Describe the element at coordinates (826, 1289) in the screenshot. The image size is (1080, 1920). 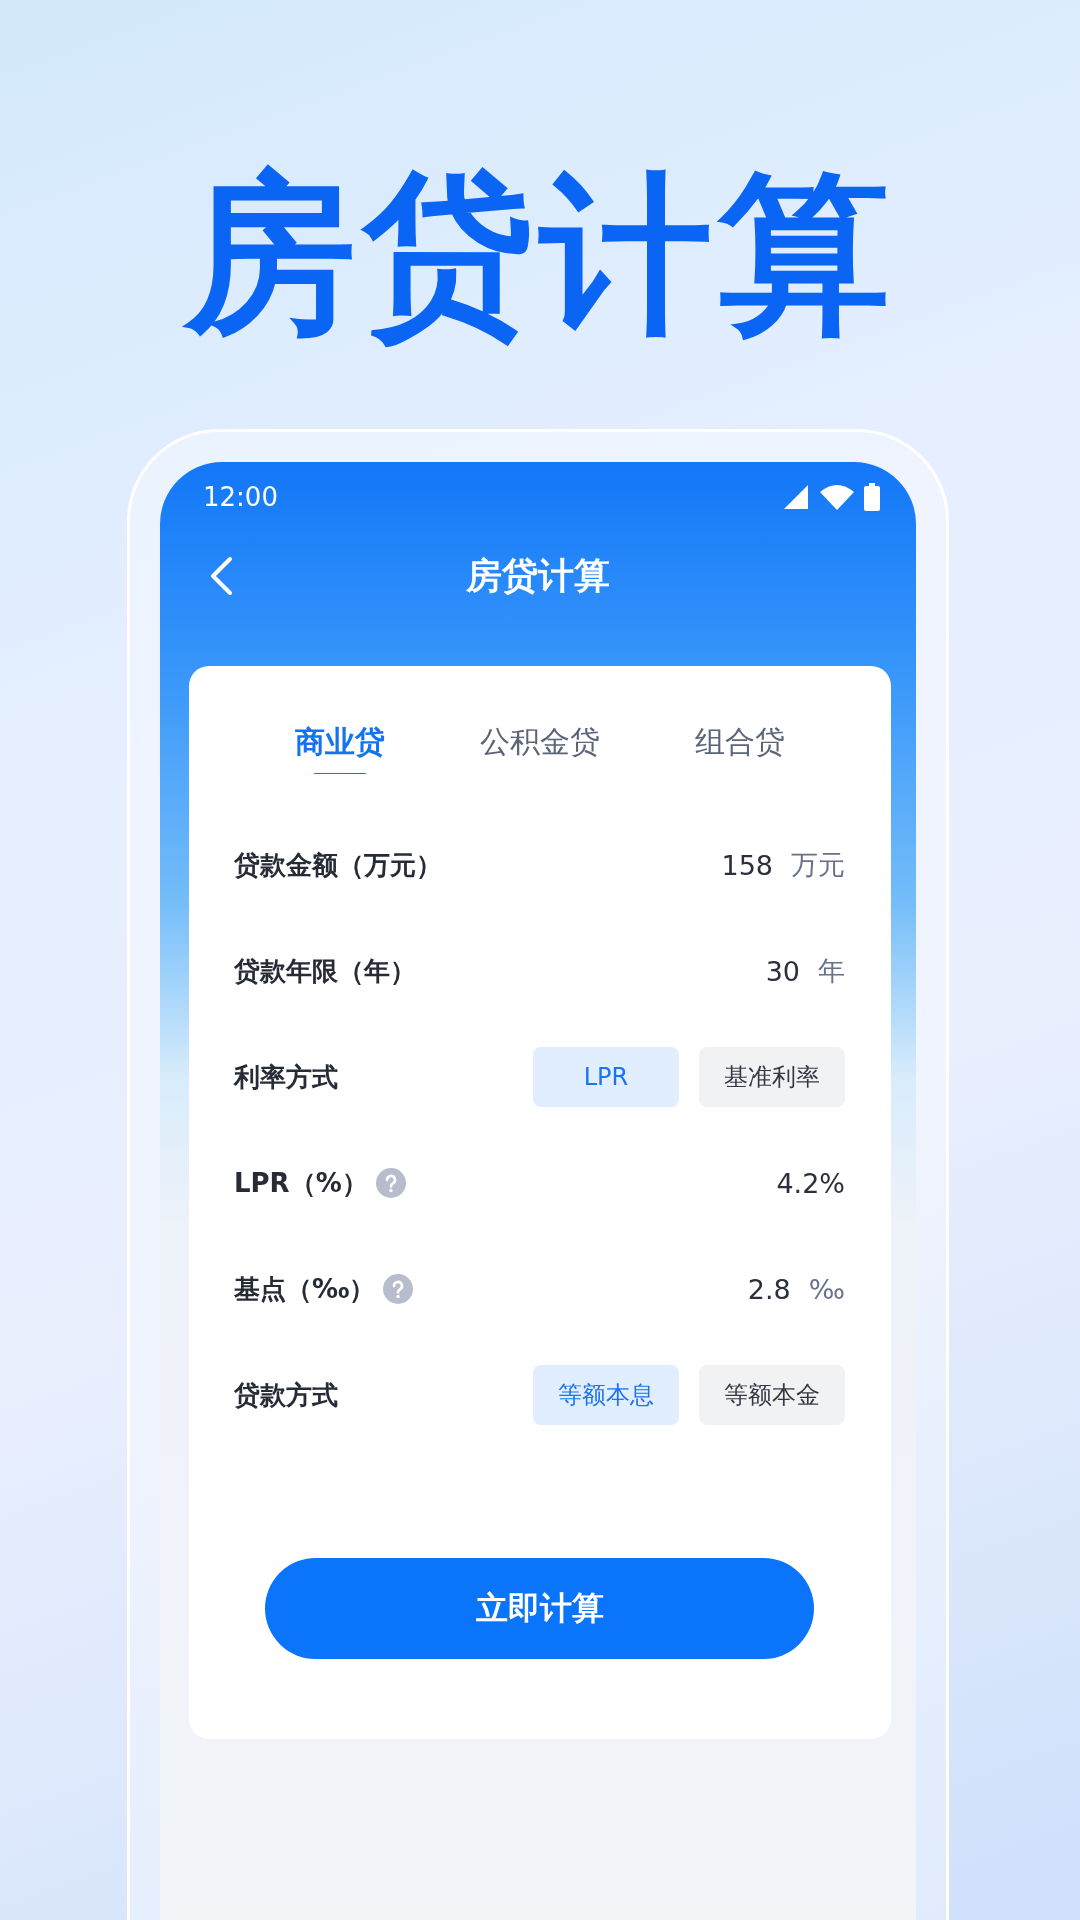
I see `unit-label: ‰` at that location.